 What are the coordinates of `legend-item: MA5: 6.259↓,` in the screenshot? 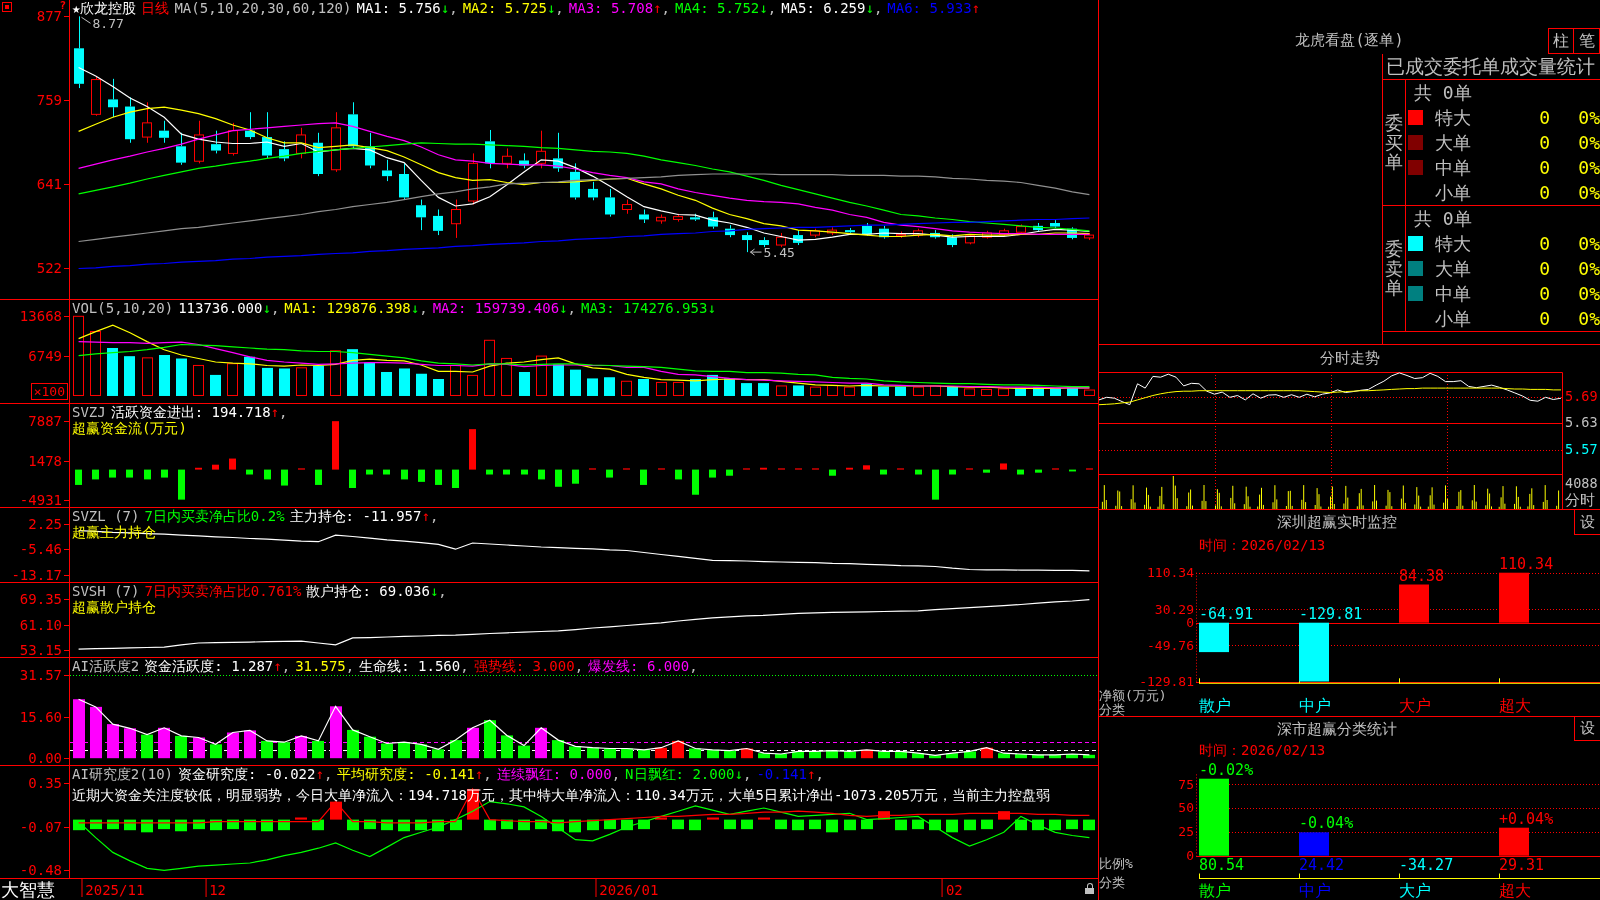 It's located at (832, 8).